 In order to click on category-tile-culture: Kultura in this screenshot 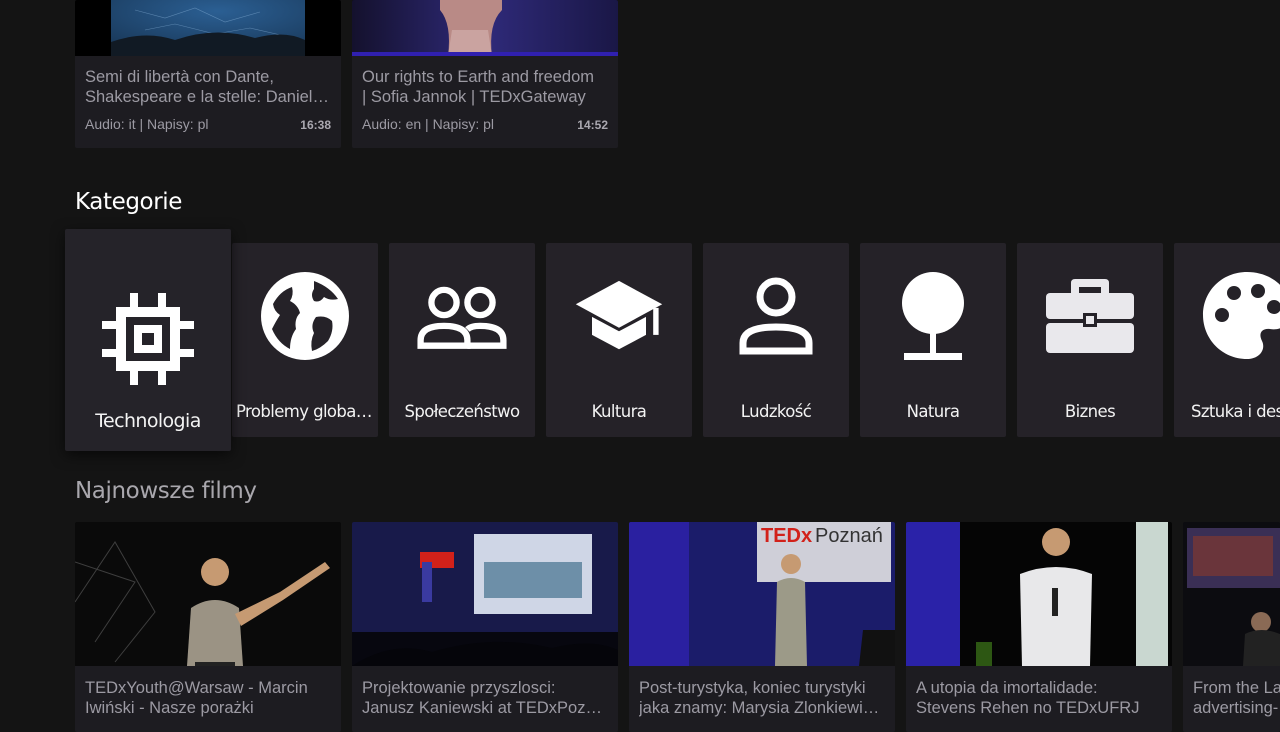, I will do `click(619, 340)`.